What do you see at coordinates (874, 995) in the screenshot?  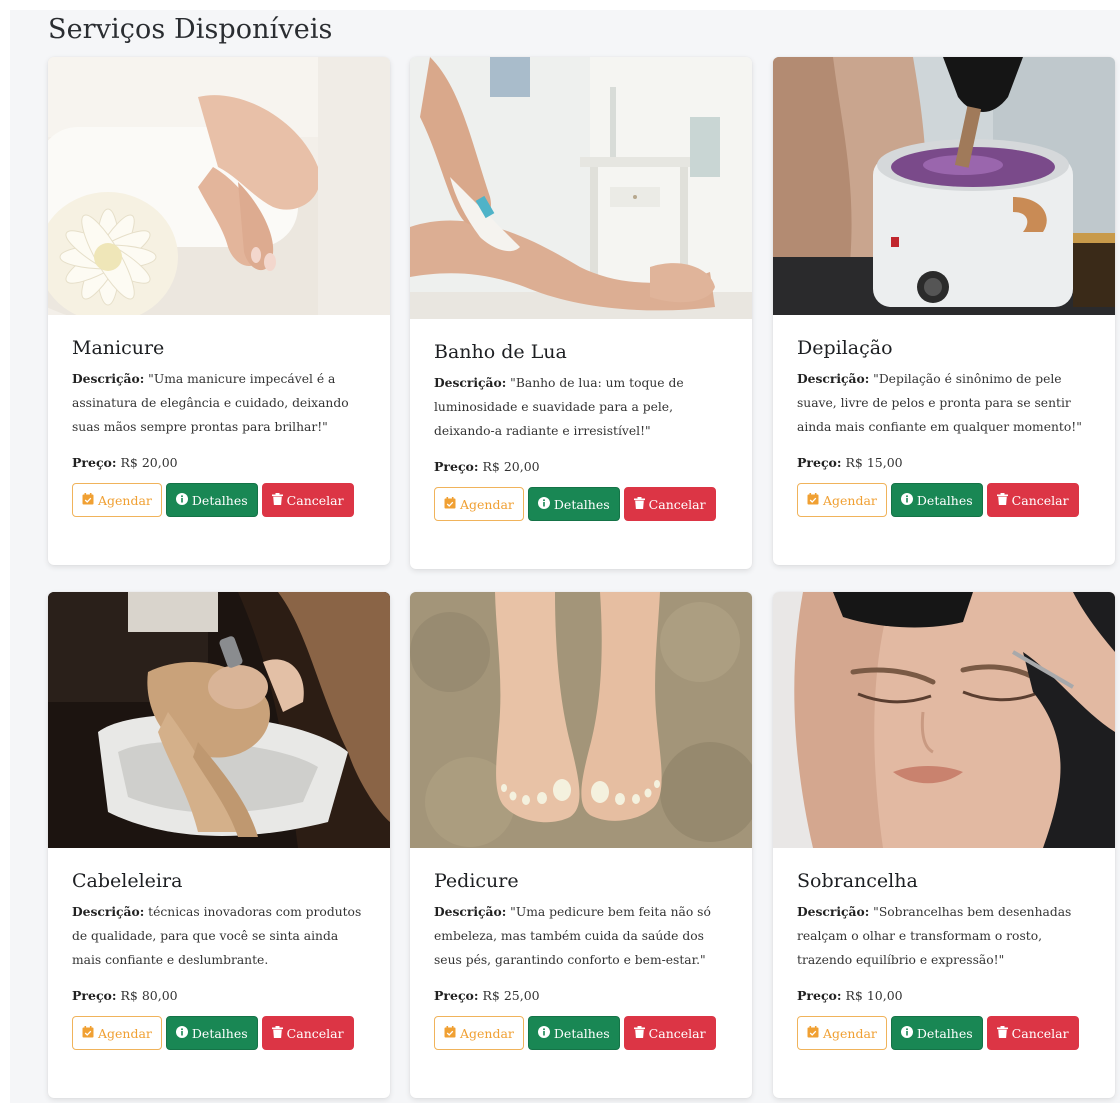 I see `price-value: R$ 10,00` at bounding box center [874, 995].